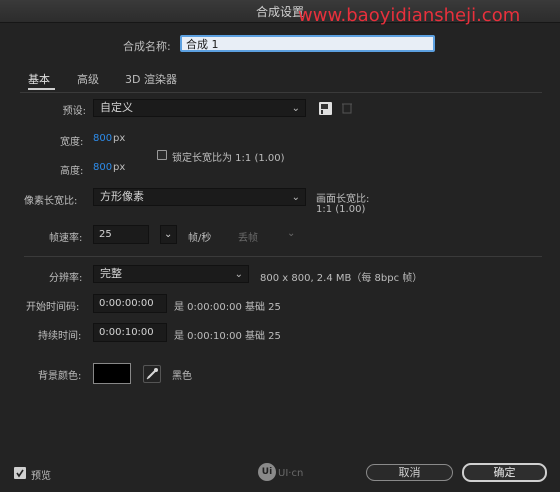  Describe the element at coordinates (162, 155) in the screenshot. I see `lock-aspect-checkbox` at that location.